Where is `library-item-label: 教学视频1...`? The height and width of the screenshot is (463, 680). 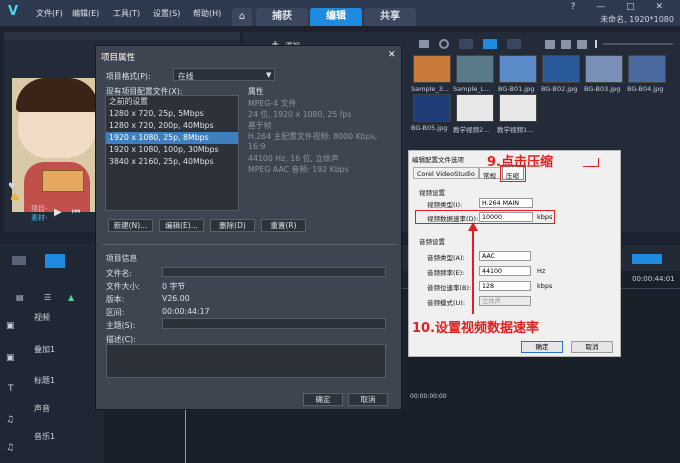
library-item-label: 教学视频1... is located at coordinates (515, 129).